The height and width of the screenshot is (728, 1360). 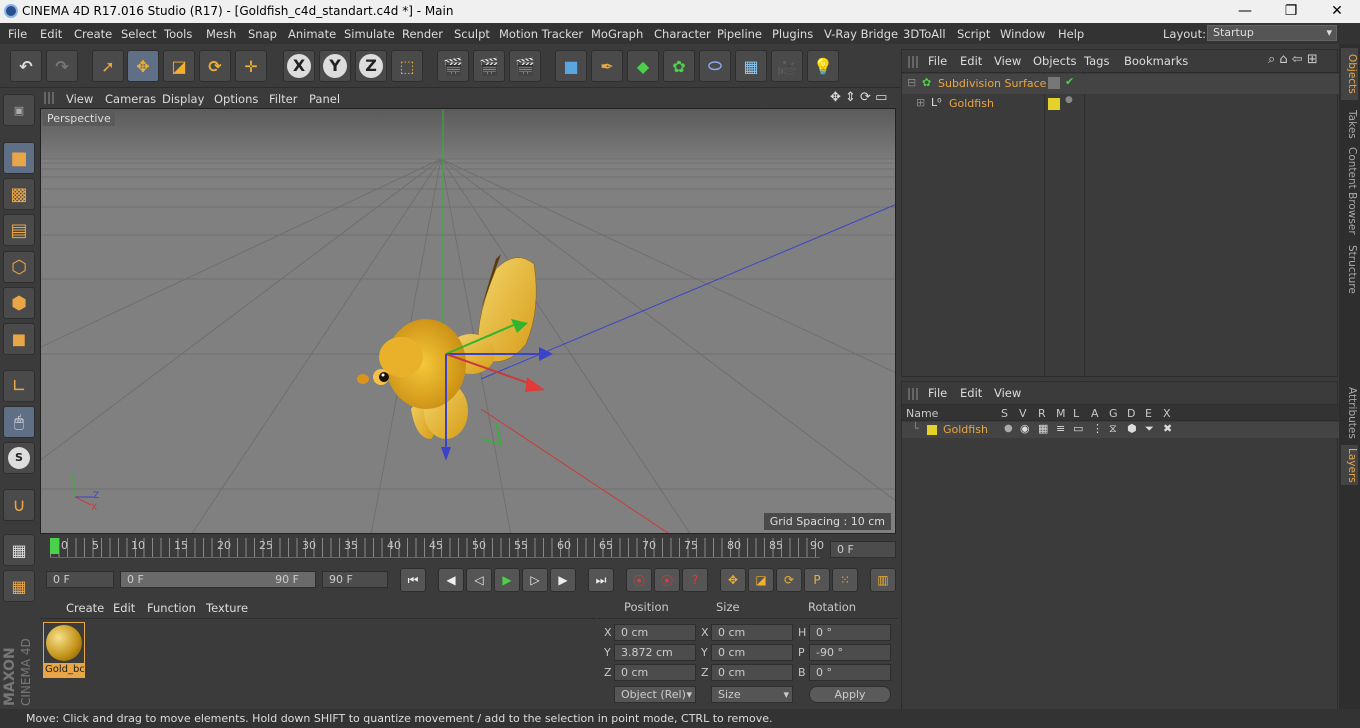 What do you see at coordinates (1349, 465) in the screenshot?
I see `tab-layers: Layers` at bounding box center [1349, 465].